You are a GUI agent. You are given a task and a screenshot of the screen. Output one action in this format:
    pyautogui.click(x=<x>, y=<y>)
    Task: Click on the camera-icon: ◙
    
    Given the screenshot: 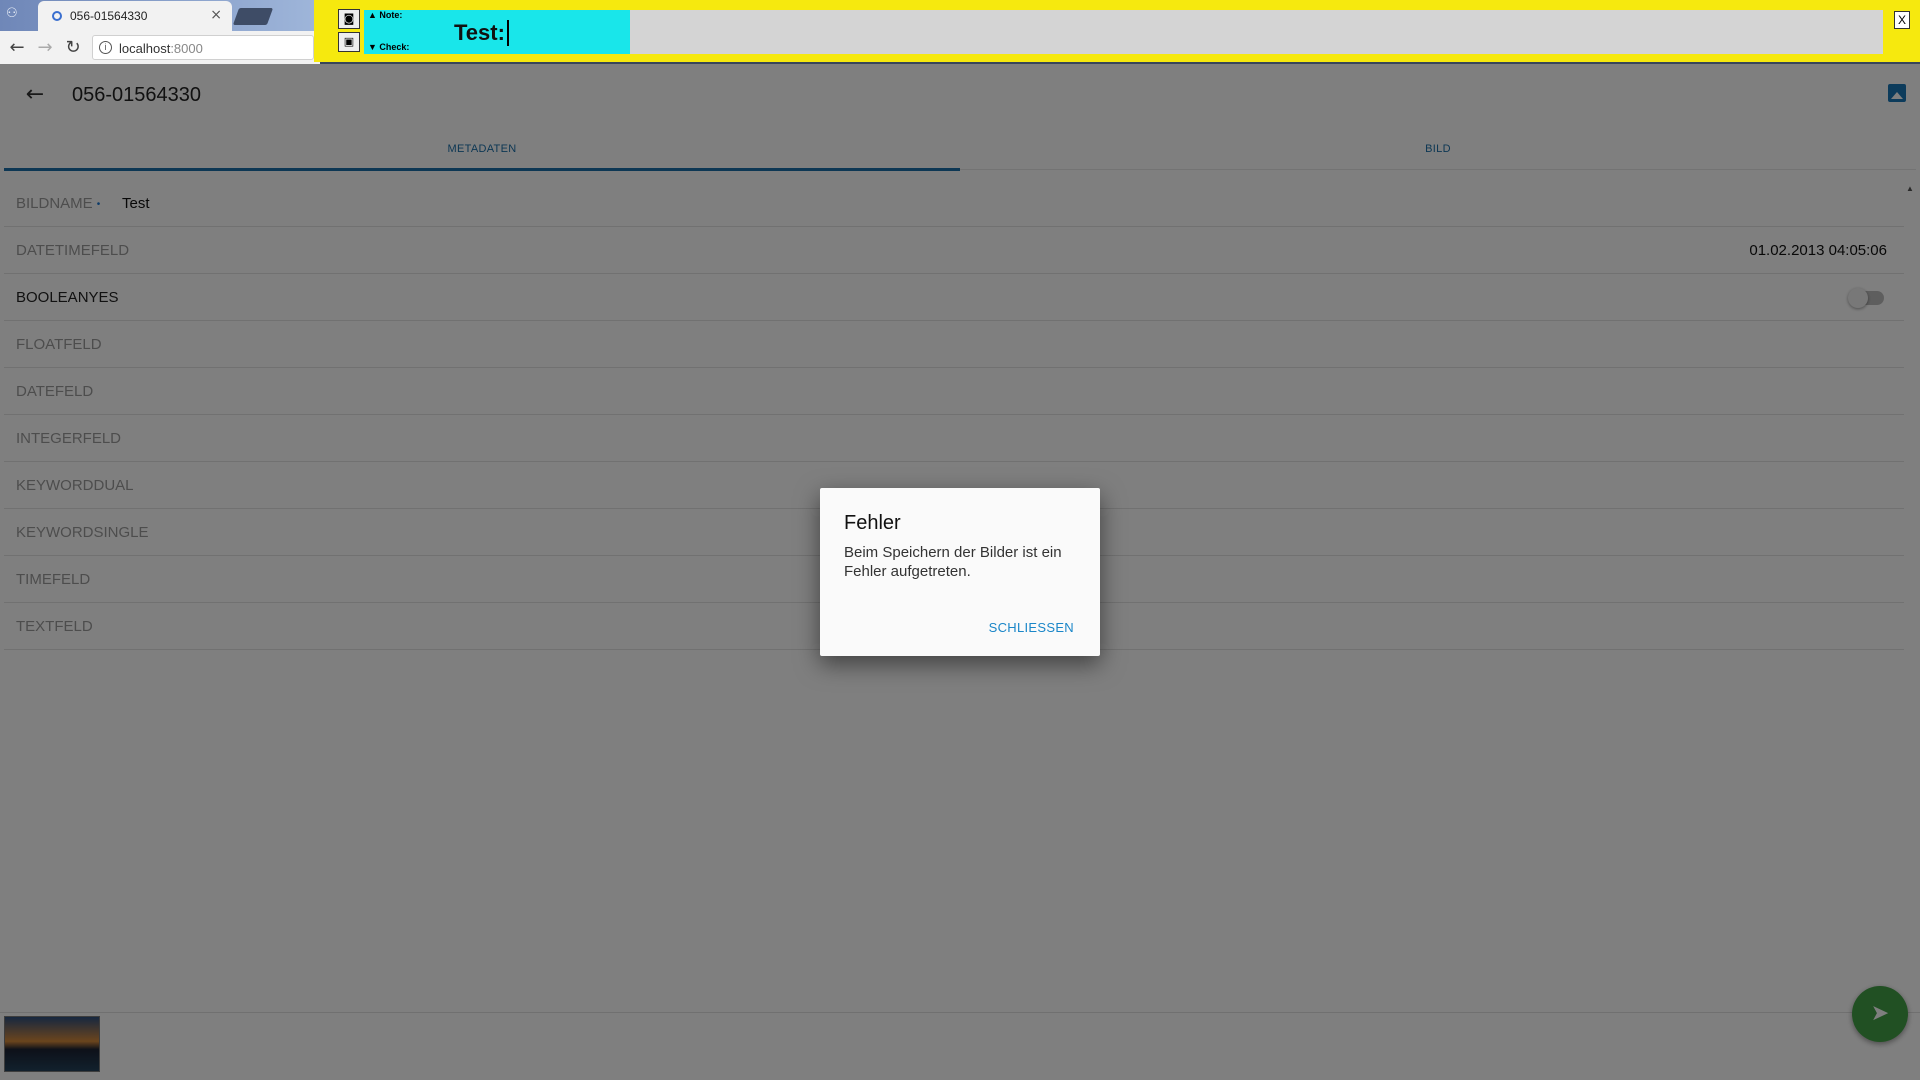 What is the action you would take?
    pyautogui.click(x=349, y=19)
    